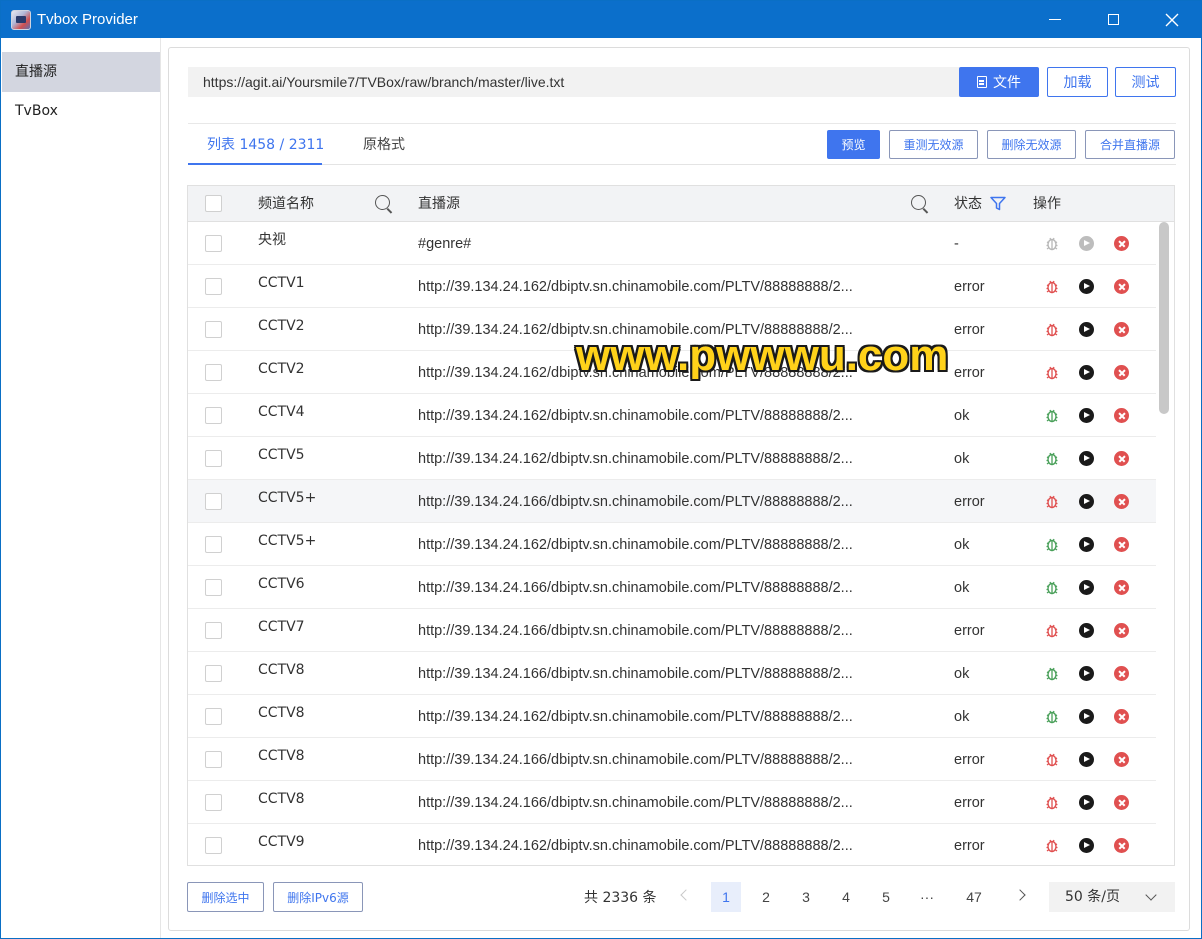 This screenshot has height=939, width=1202. I want to click on page-button: 5, so click(886, 897).